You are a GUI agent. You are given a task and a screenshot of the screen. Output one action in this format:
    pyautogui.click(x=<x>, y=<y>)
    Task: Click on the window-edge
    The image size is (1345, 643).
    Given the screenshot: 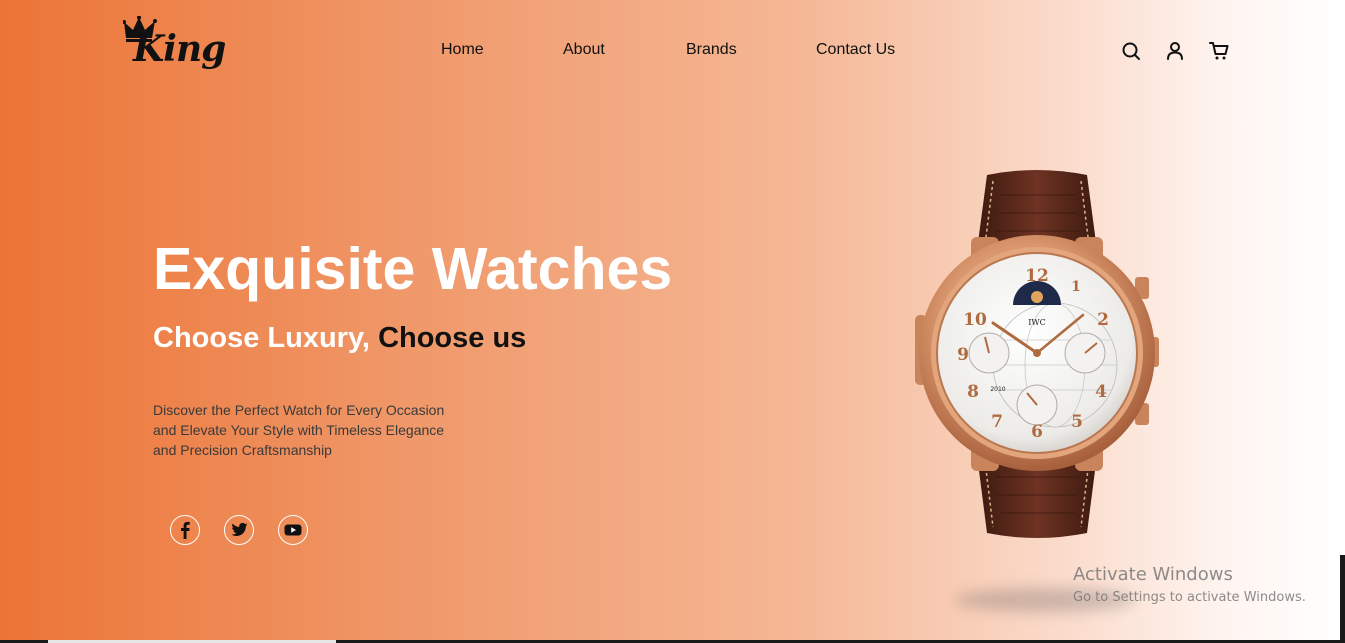 What is the action you would take?
    pyautogui.click(x=1342, y=599)
    